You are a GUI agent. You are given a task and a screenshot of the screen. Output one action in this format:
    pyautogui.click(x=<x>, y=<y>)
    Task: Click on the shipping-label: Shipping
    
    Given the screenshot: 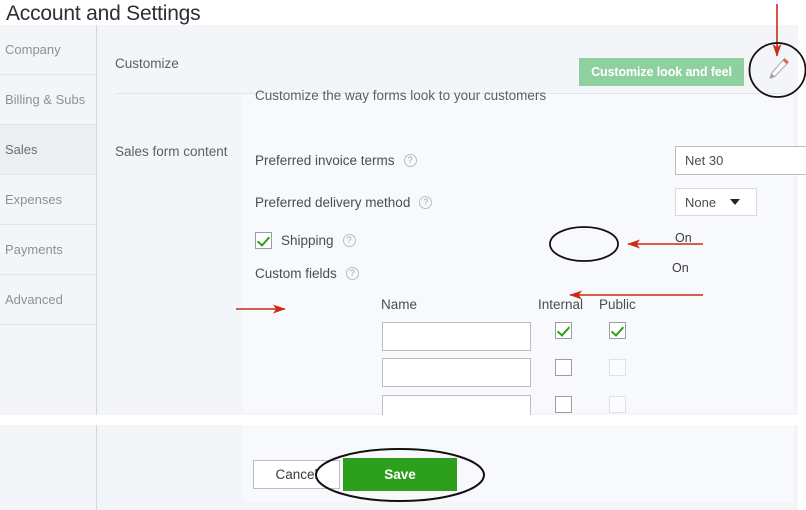 What is the action you would take?
    pyautogui.click(x=307, y=240)
    